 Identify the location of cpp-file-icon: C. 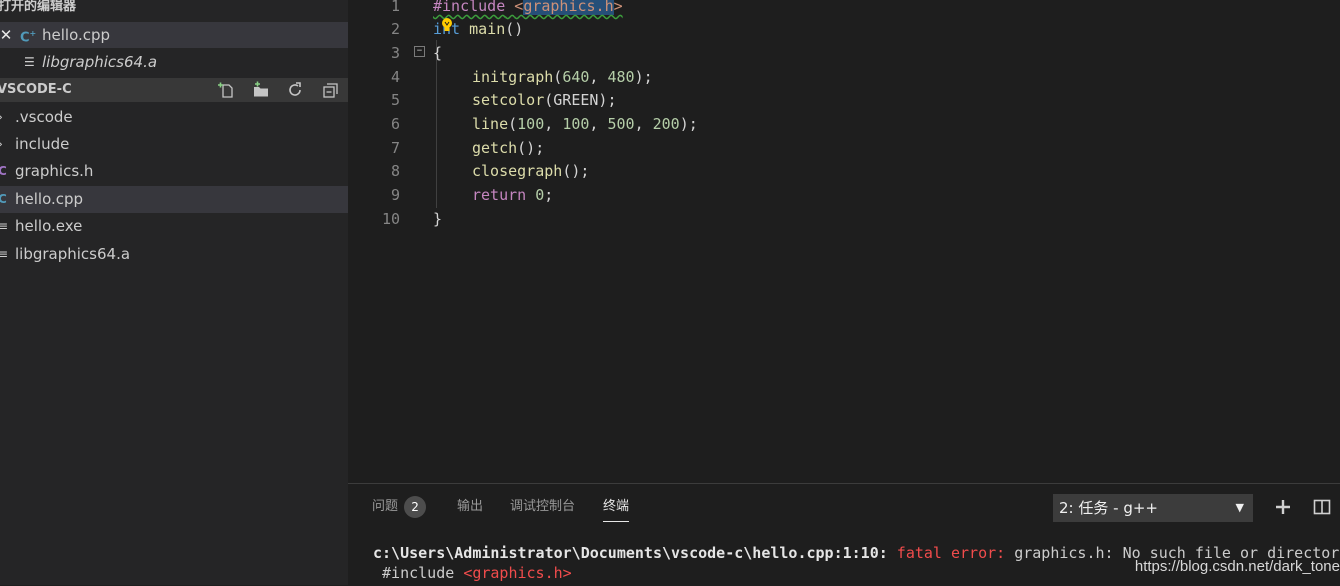
(3, 199).